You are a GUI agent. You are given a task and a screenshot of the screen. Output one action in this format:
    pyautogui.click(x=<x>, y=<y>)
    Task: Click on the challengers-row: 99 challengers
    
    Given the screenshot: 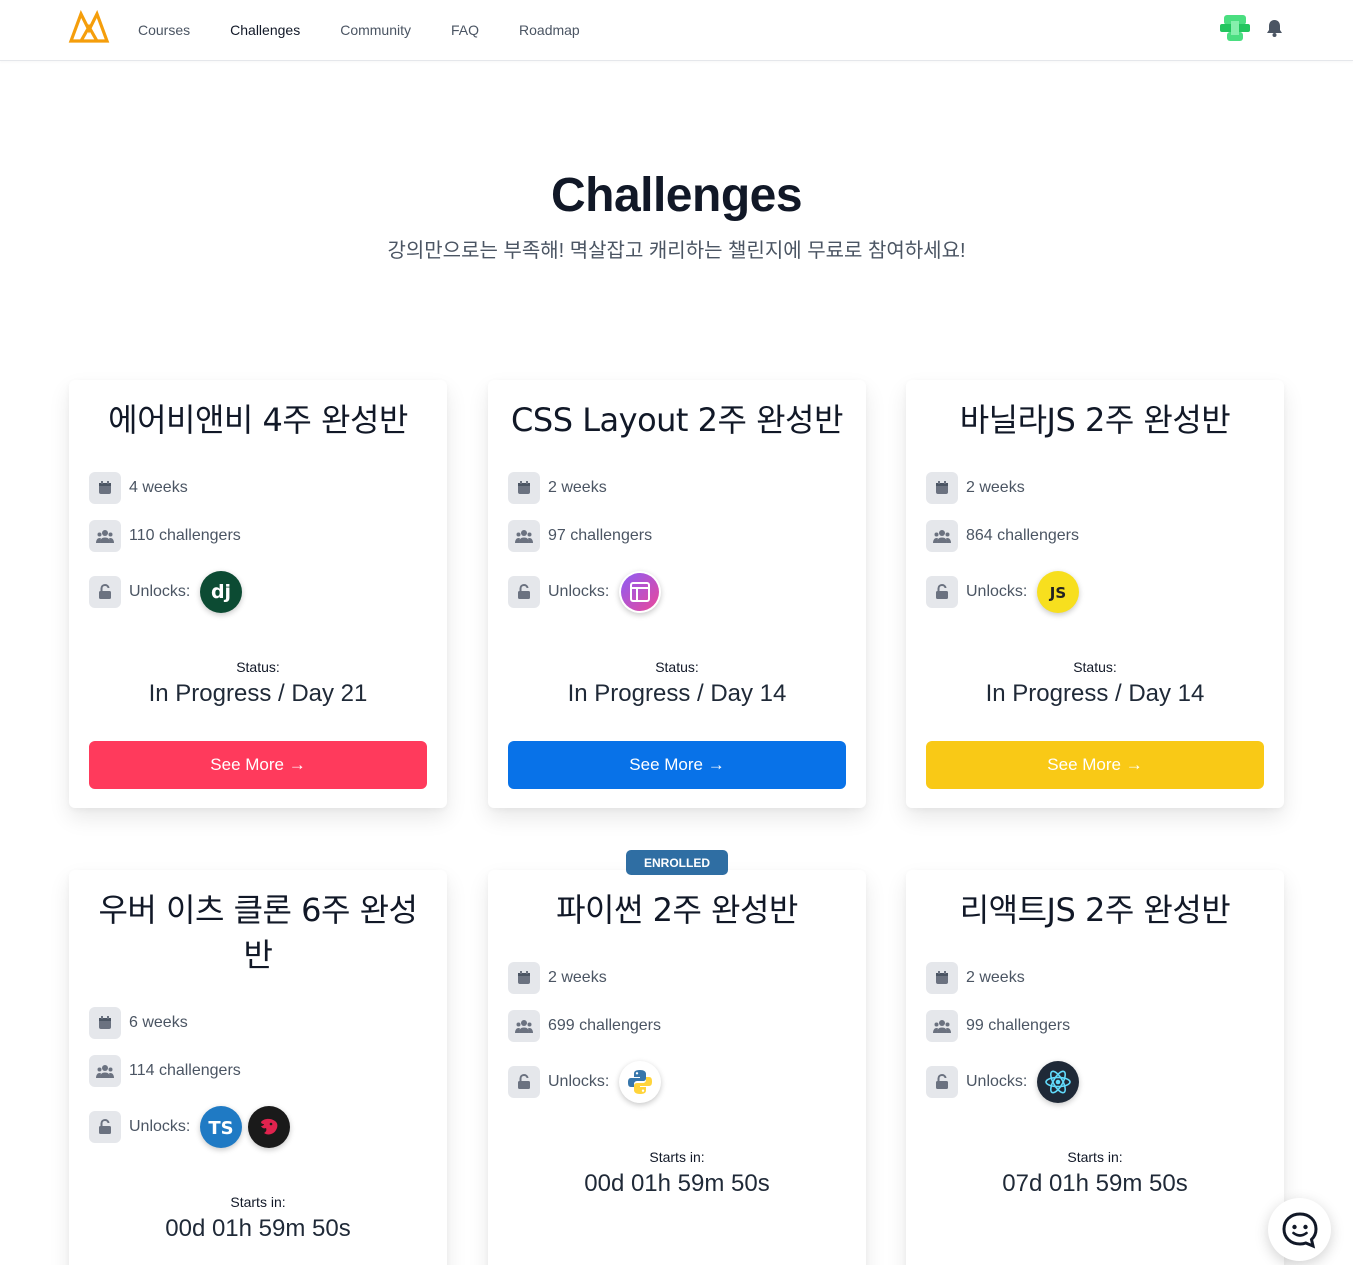 What is the action you would take?
    pyautogui.click(x=998, y=1026)
    